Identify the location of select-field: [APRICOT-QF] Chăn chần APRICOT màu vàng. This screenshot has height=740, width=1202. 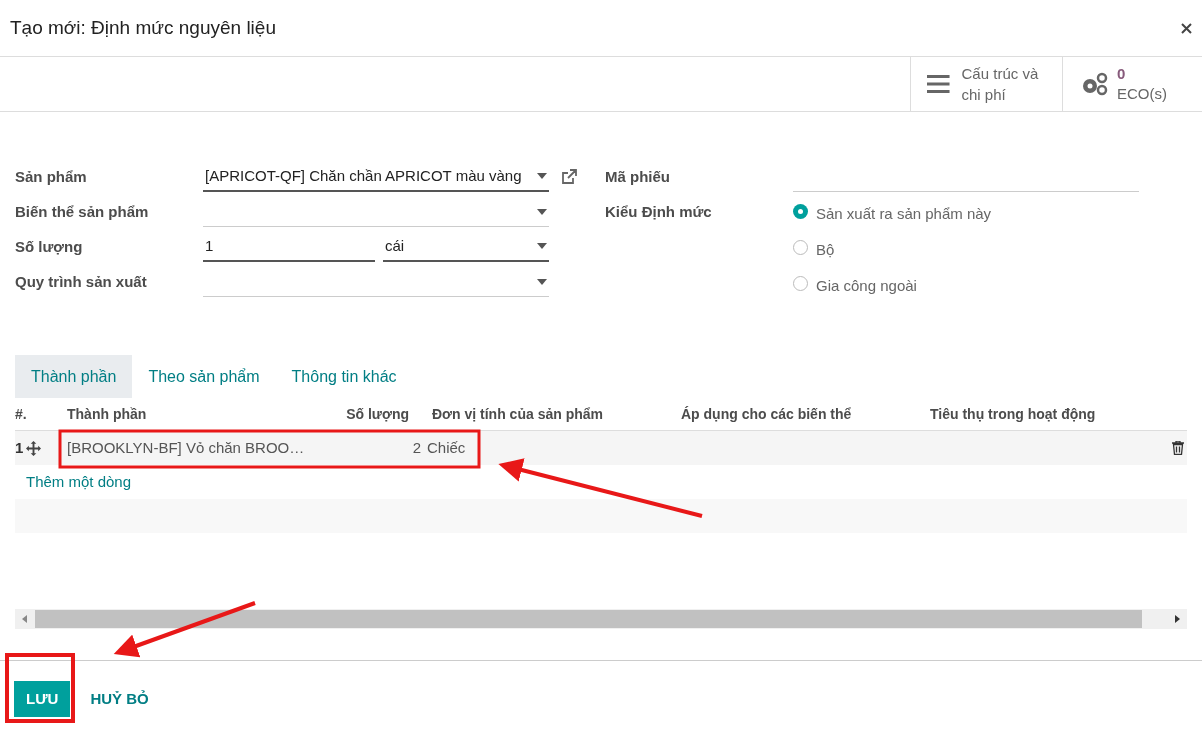
(376, 177).